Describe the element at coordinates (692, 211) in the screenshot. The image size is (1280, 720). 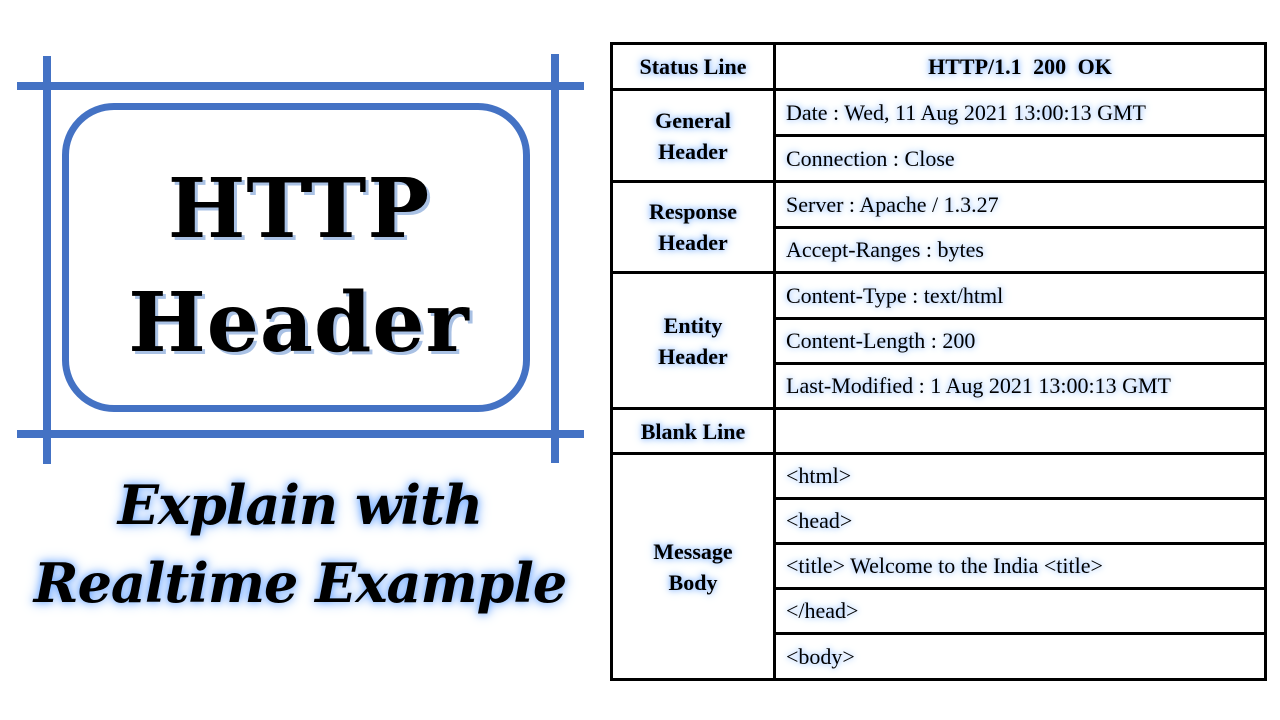
I see `label-line: Response` at that location.